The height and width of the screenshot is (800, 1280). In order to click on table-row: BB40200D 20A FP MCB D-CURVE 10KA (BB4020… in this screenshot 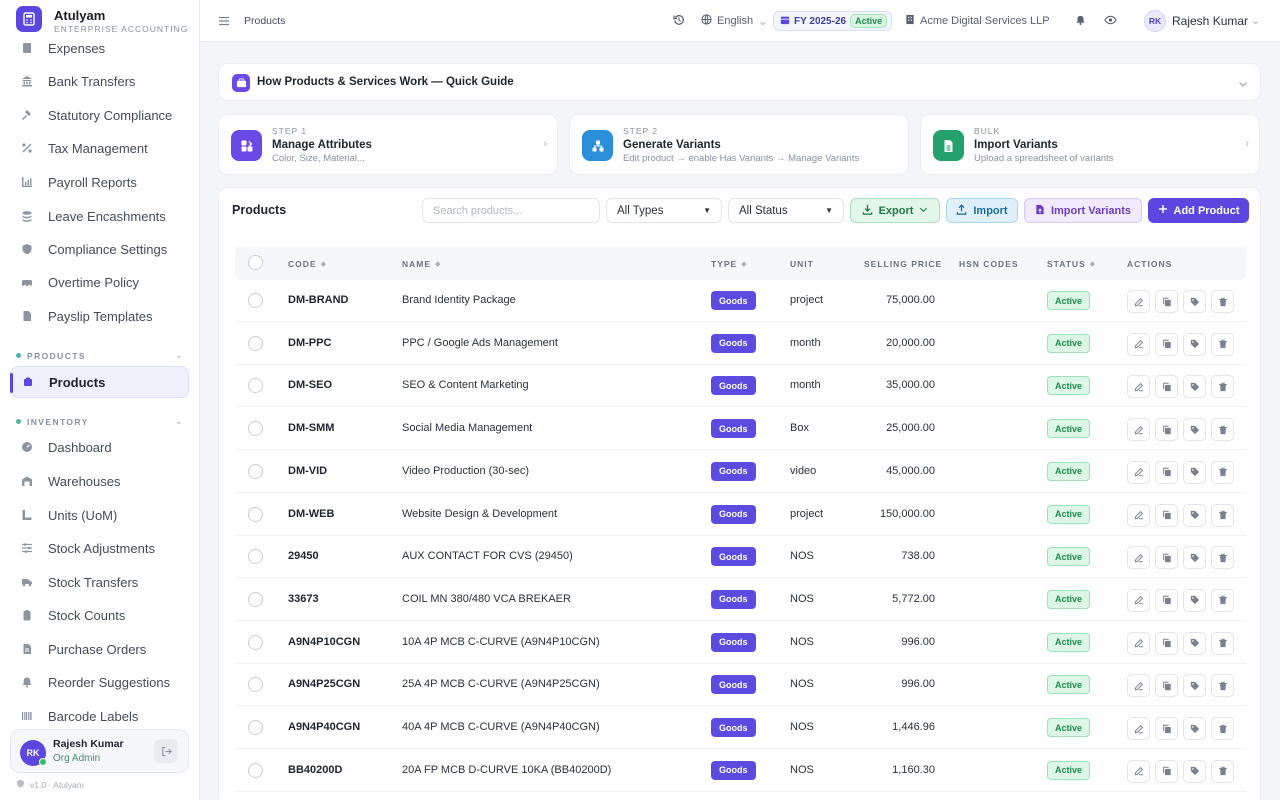, I will do `click(740, 771)`.